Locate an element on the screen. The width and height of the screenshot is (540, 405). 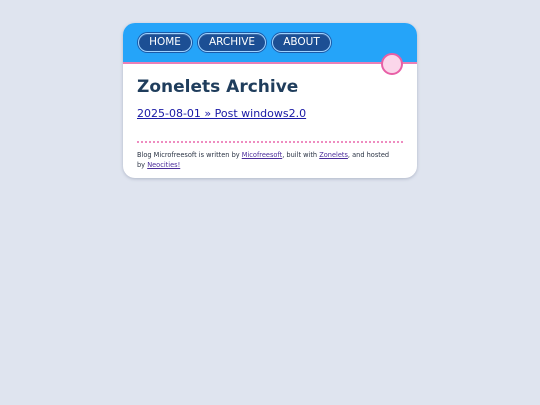
neocities-link: Neocities! is located at coordinates (163, 165).